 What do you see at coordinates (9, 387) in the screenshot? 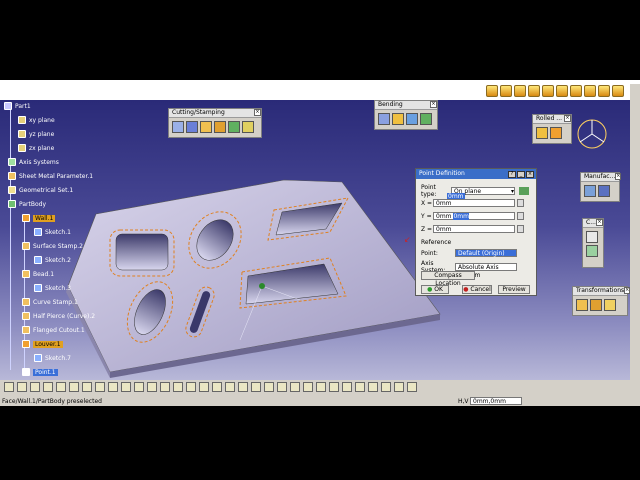
I see `new-icon` at bounding box center [9, 387].